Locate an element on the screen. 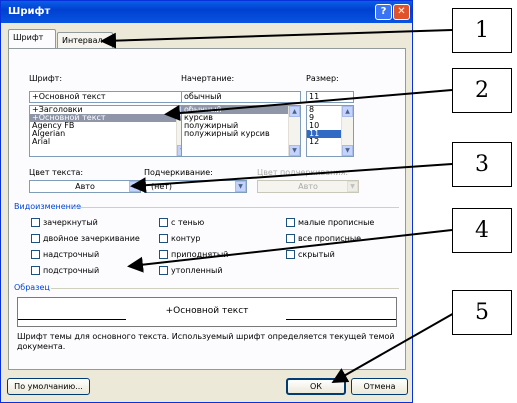  callout-2: 2 is located at coordinates (482, 90).